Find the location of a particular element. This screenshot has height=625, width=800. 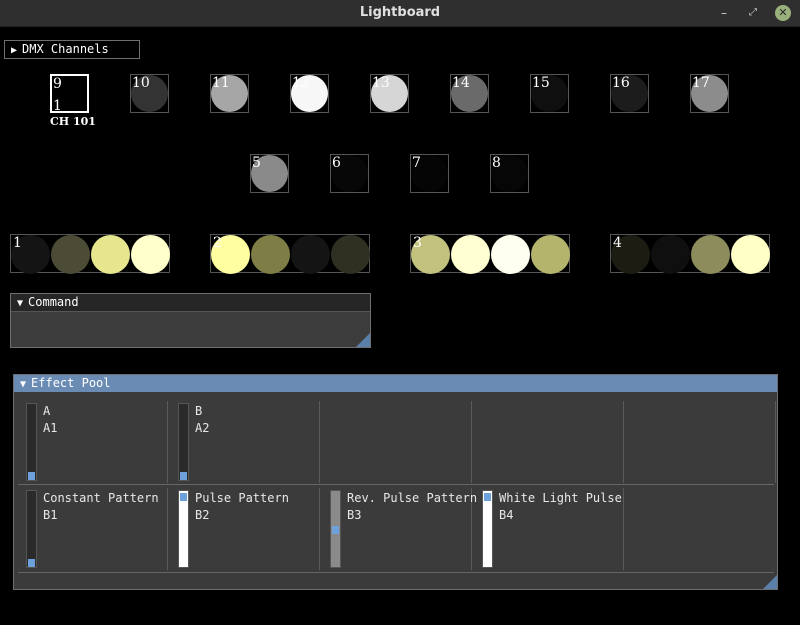

effect-id: B2 is located at coordinates (202, 515).